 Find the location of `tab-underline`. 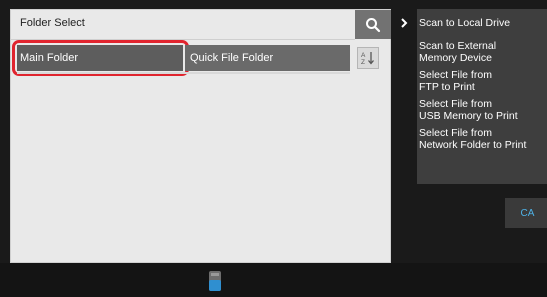

tab-underline is located at coordinates (183, 73).